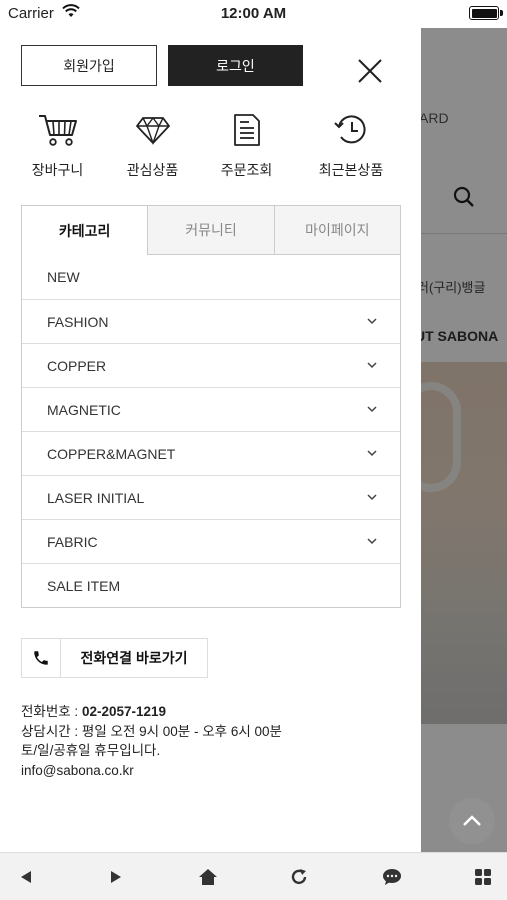  I want to click on diamond-icon, so click(152, 130).